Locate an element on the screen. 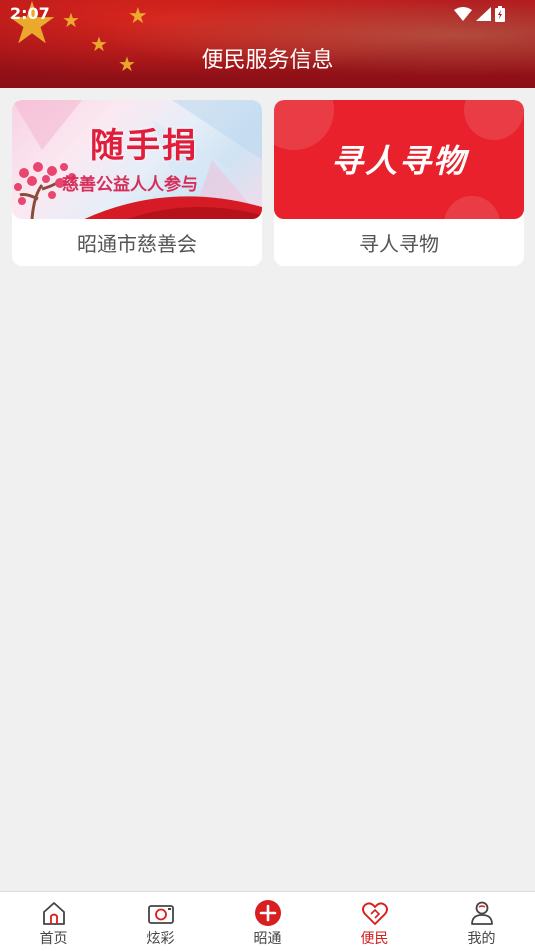 The height and width of the screenshot is (951, 535). card-charity: 随手捐 慈善公益人人参与 昭通市慈善会 is located at coordinates (137, 183).